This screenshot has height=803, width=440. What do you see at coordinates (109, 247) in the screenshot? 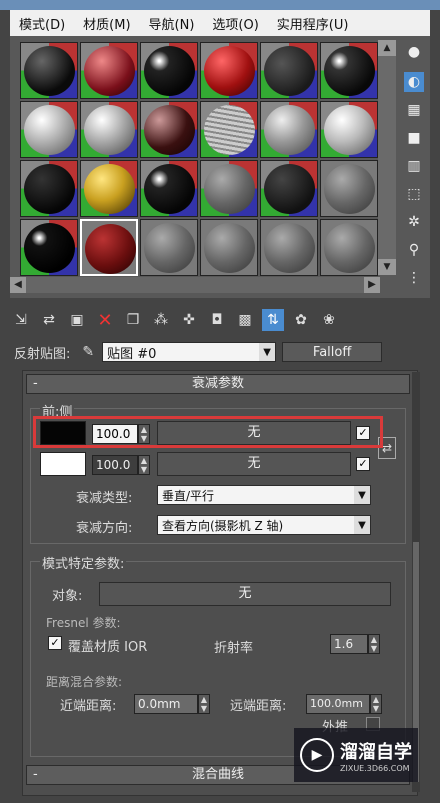
I see `material-slot-active` at bounding box center [109, 247].